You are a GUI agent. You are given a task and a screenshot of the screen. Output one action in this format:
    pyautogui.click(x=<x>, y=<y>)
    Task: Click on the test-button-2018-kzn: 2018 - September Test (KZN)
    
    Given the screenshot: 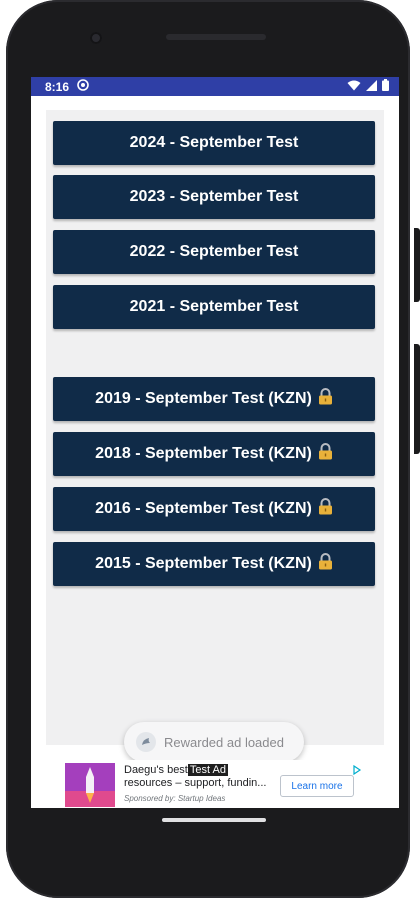 What is the action you would take?
    pyautogui.click(x=214, y=454)
    